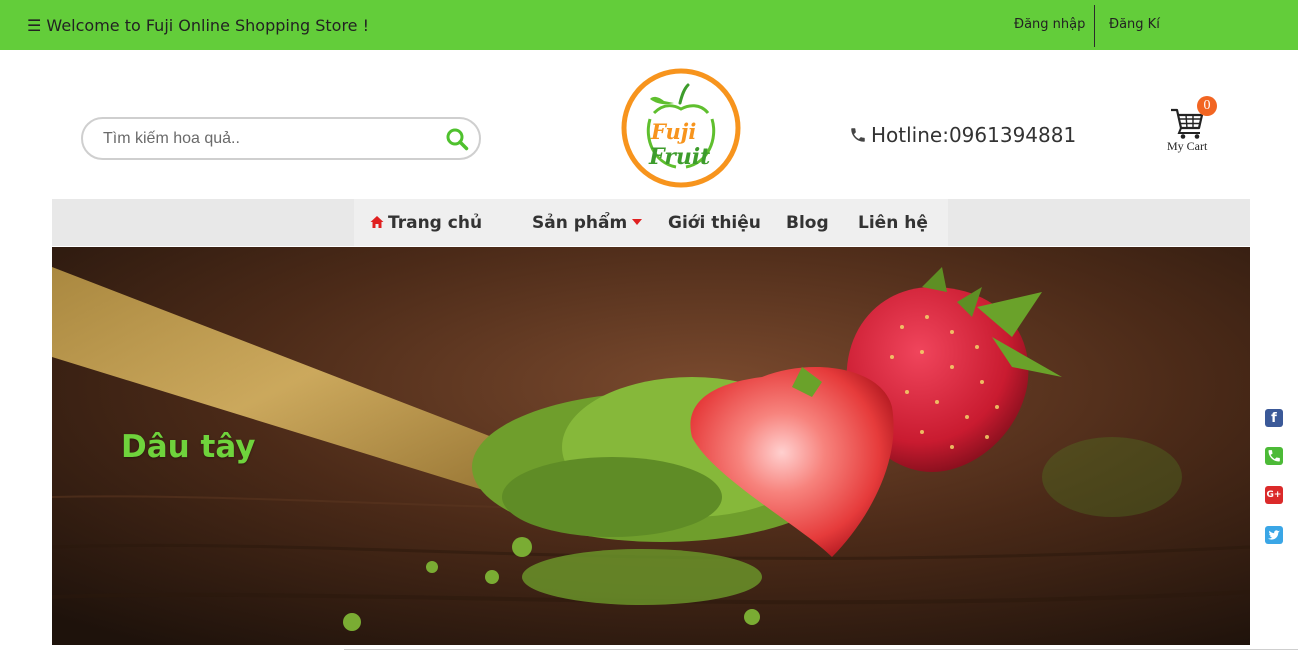 The width and height of the screenshot is (1298, 652). What do you see at coordinates (377, 222) in the screenshot?
I see `home-icon` at bounding box center [377, 222].